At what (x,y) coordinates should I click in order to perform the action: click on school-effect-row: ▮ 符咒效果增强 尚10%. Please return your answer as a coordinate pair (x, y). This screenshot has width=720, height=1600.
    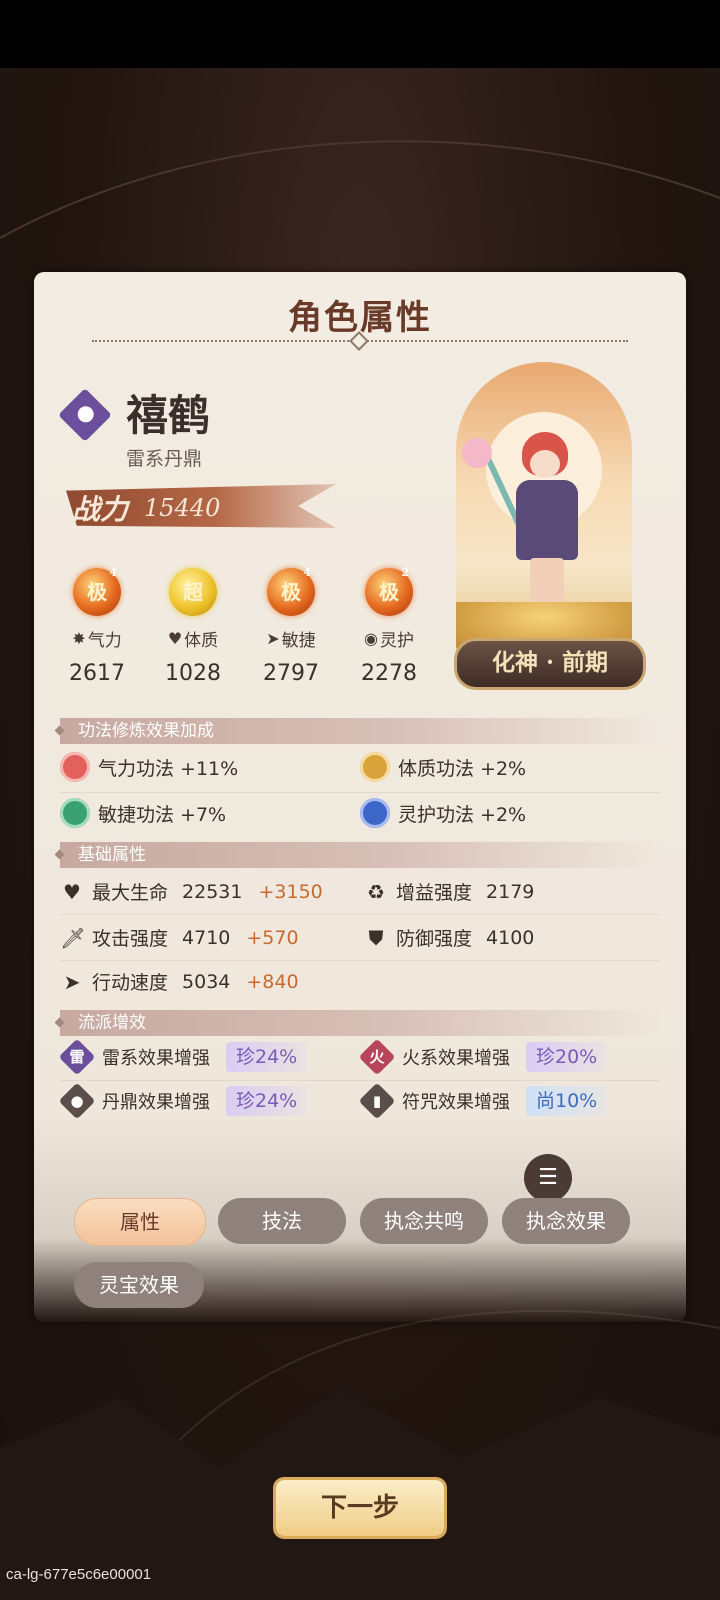
    Looking at the image, I should click on (483, 1101).